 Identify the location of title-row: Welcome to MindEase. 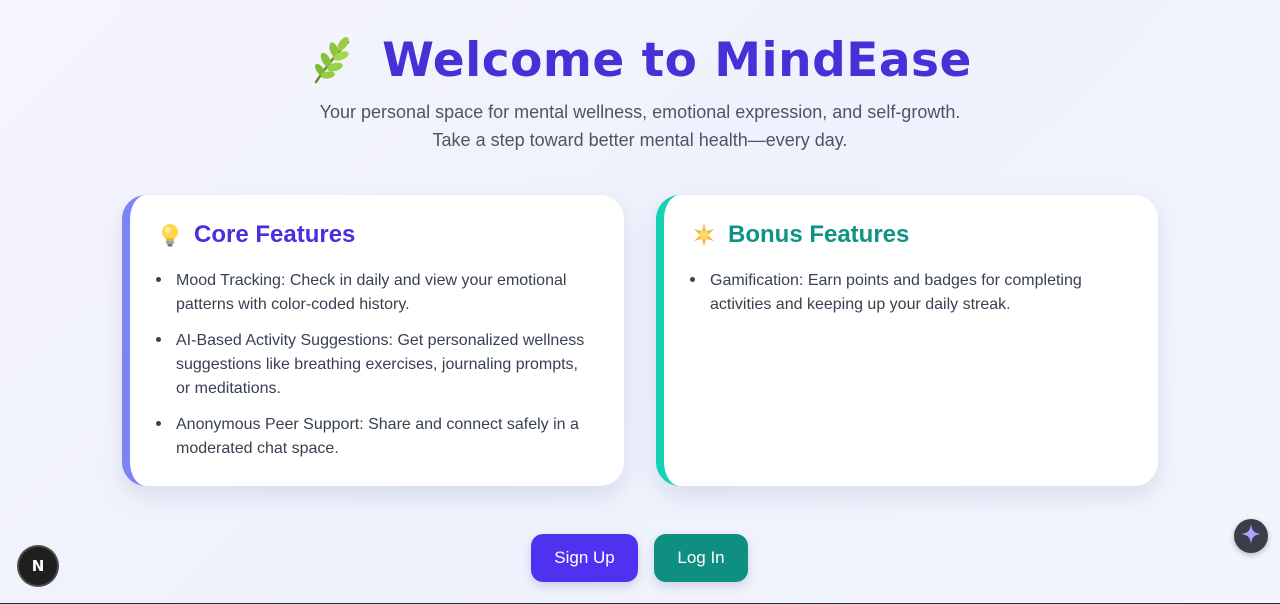
(640, 60).